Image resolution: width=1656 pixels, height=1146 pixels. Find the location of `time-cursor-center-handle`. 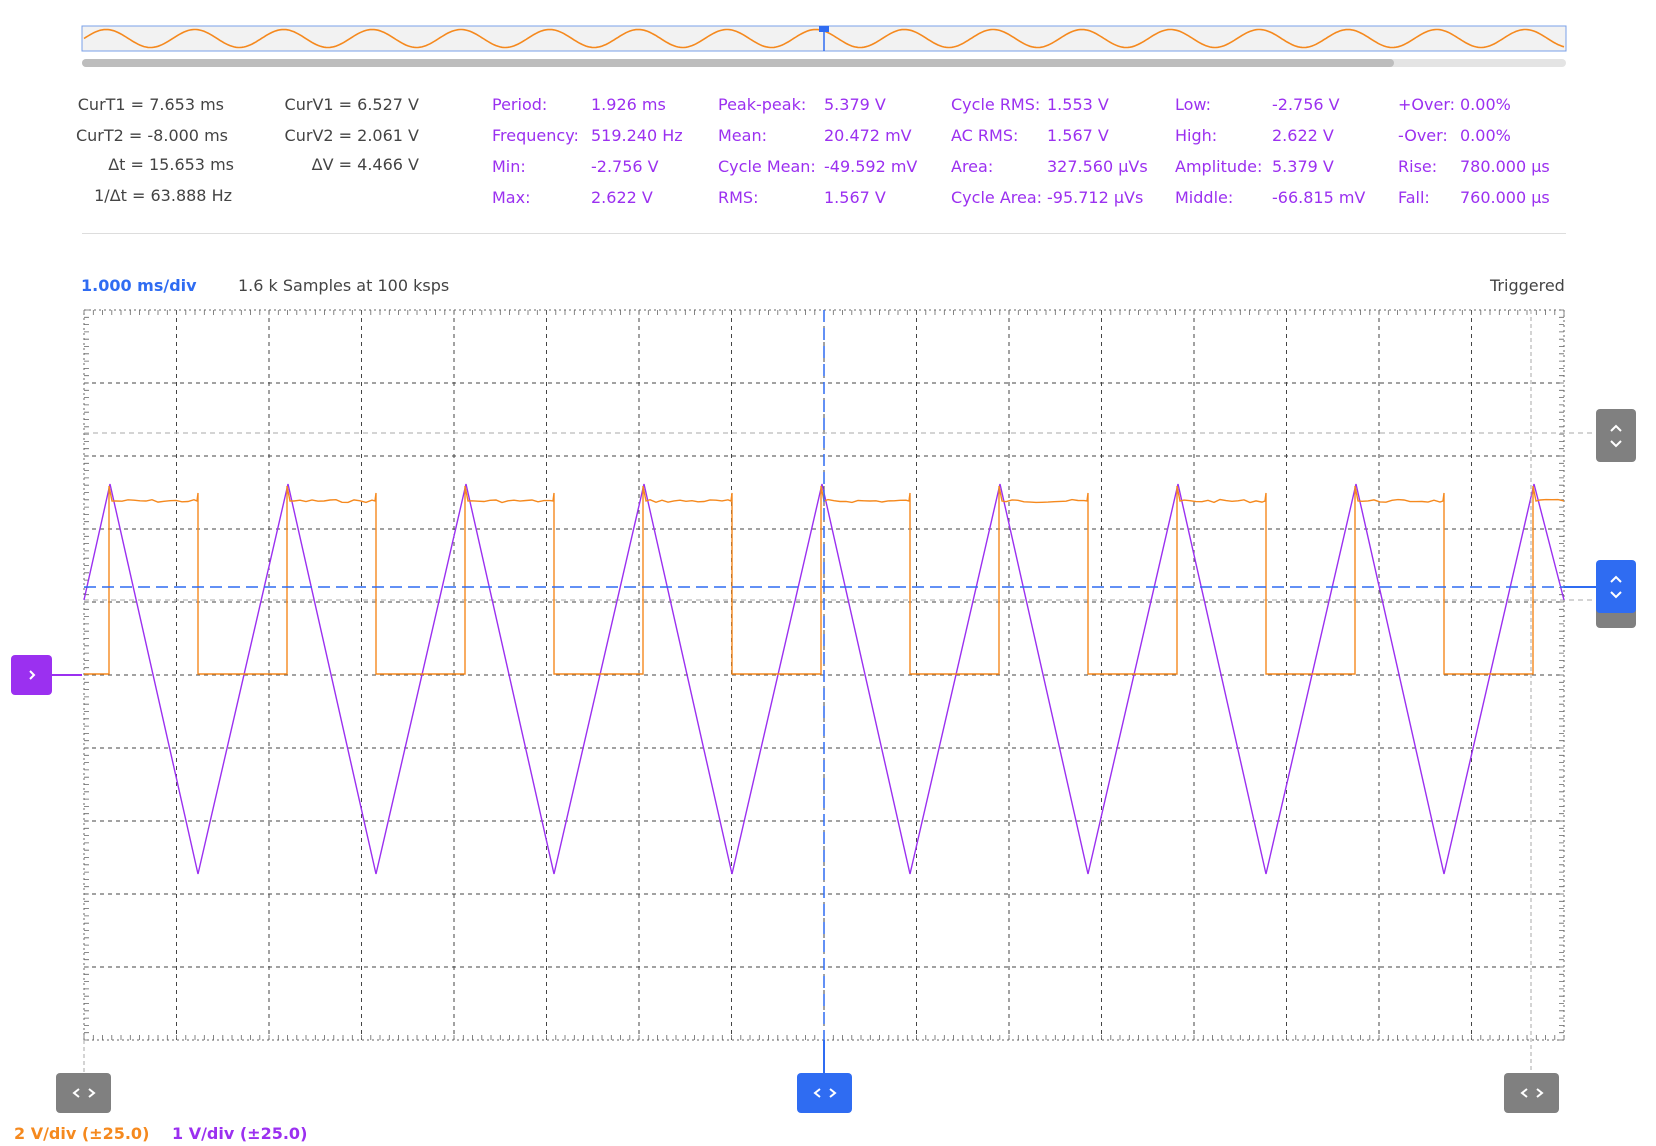

time-cursor-center-handle is located at coordinates (824, 1093).